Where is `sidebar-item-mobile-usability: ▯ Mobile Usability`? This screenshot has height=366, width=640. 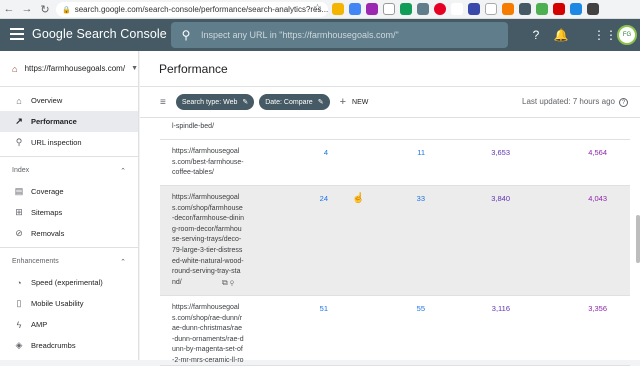 sidebar-item-mobile-usability: ▯ Mobile Usability is located at coordinates (69, 303).